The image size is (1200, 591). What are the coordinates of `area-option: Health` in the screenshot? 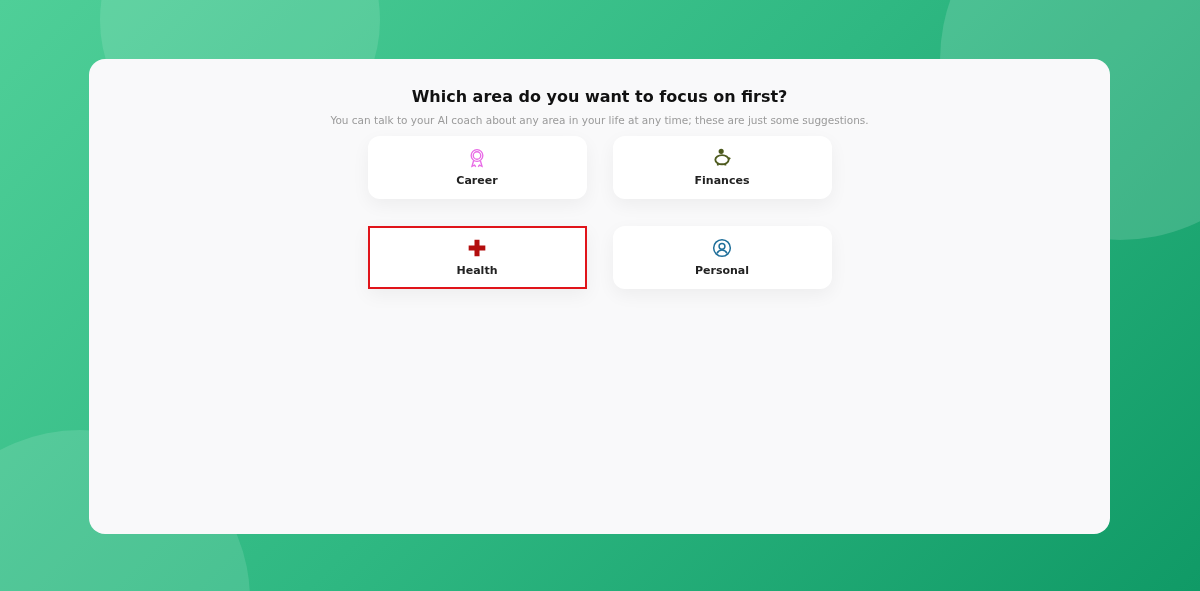 It's located at (477, 257).